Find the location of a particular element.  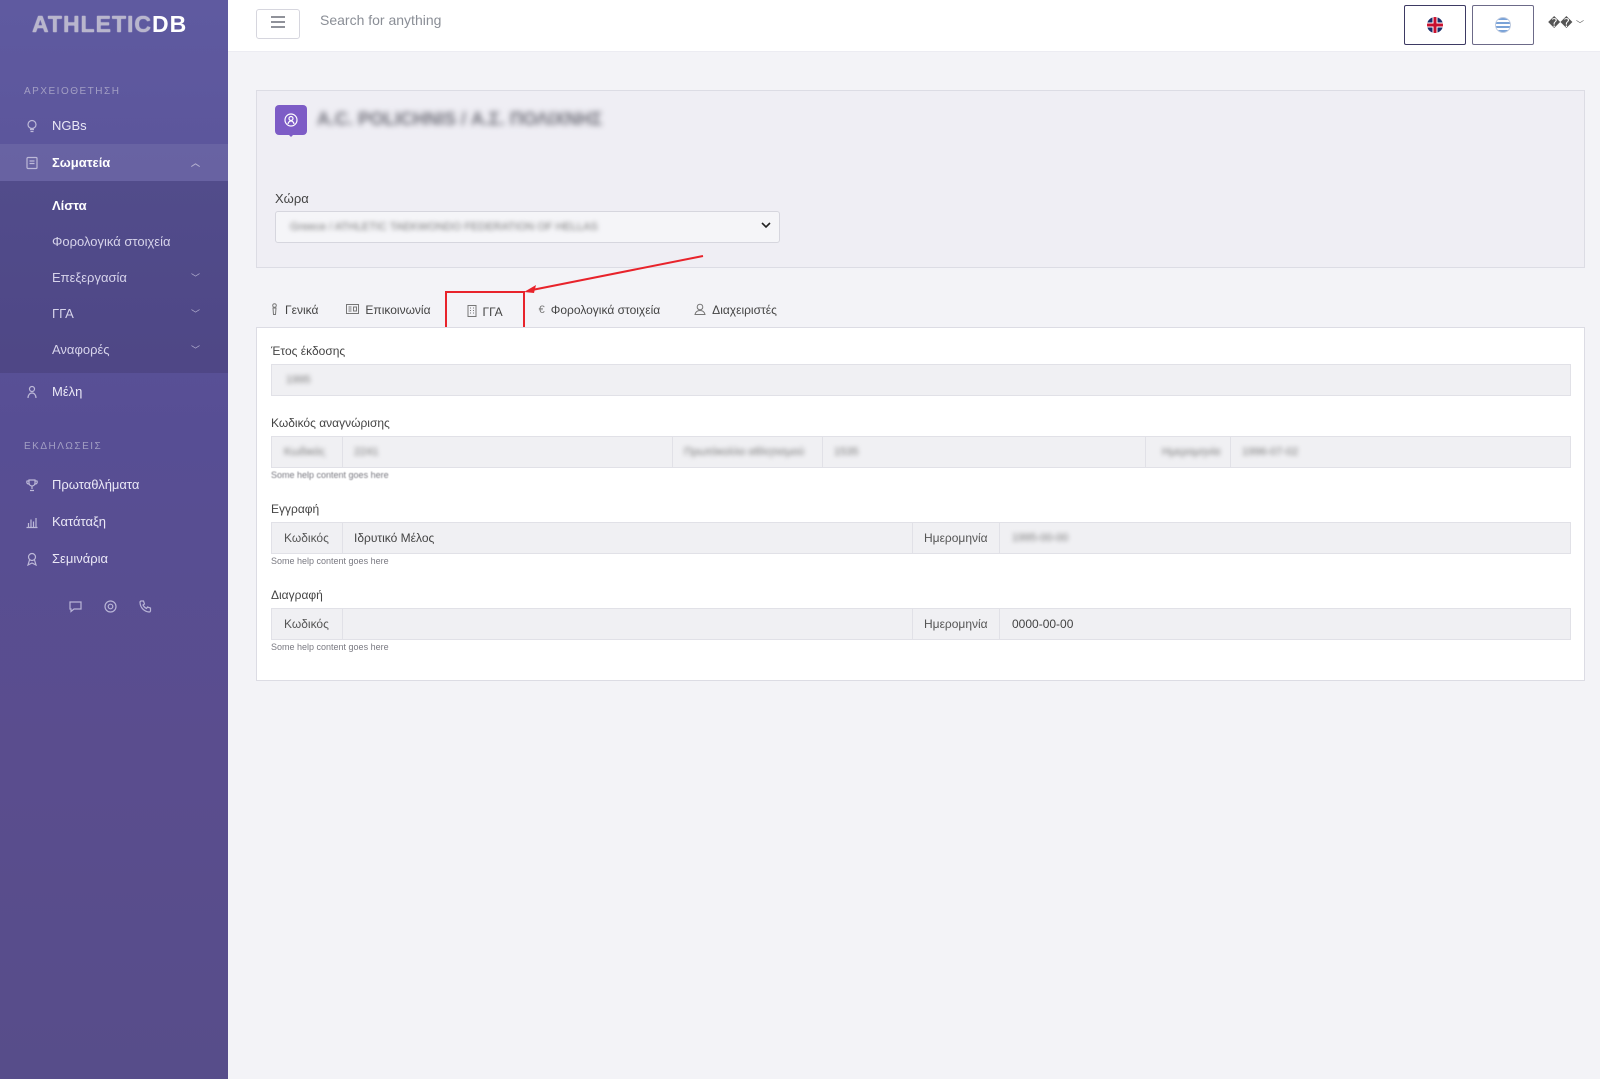

registration-code-label: Κωδικός is located at coordinates (306, 538).